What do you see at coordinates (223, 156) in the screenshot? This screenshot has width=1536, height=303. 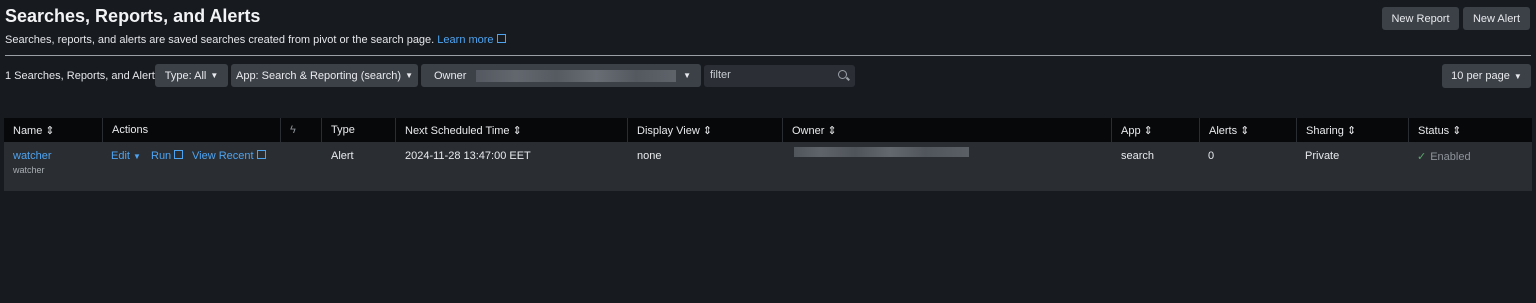 I see `view-recent-label: View Recent` at bounding box center [223, 156].